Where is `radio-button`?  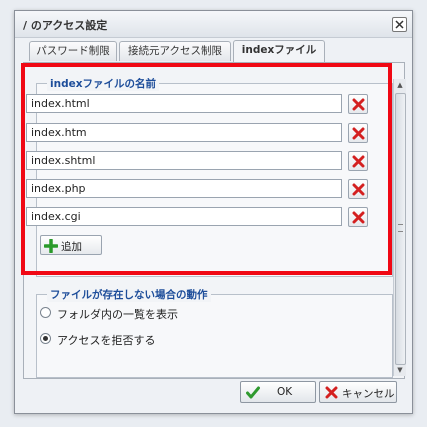
radio-button is located at coordinates (45, 312).